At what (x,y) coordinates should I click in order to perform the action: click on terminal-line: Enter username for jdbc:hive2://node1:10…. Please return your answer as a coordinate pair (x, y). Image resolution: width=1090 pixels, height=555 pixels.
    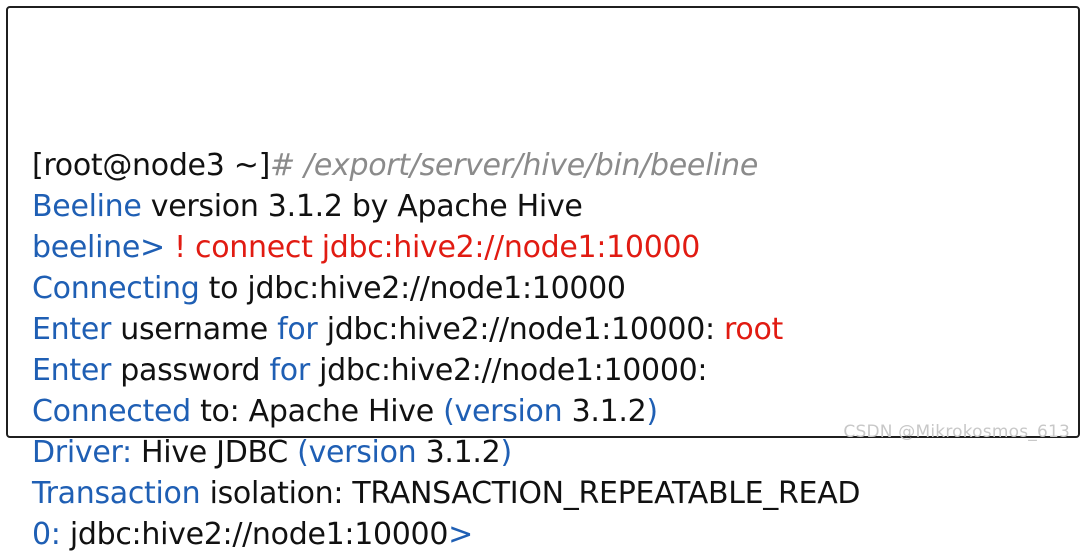
    Looking at the image, I should click on (550, 329).